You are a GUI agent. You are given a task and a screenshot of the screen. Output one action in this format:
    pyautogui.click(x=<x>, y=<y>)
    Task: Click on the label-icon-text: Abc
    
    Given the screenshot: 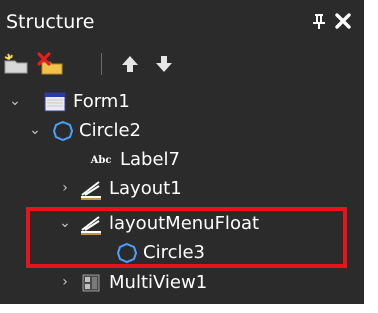 What is the action you would take?
    pyautogui.click(x=101, y=160)
    